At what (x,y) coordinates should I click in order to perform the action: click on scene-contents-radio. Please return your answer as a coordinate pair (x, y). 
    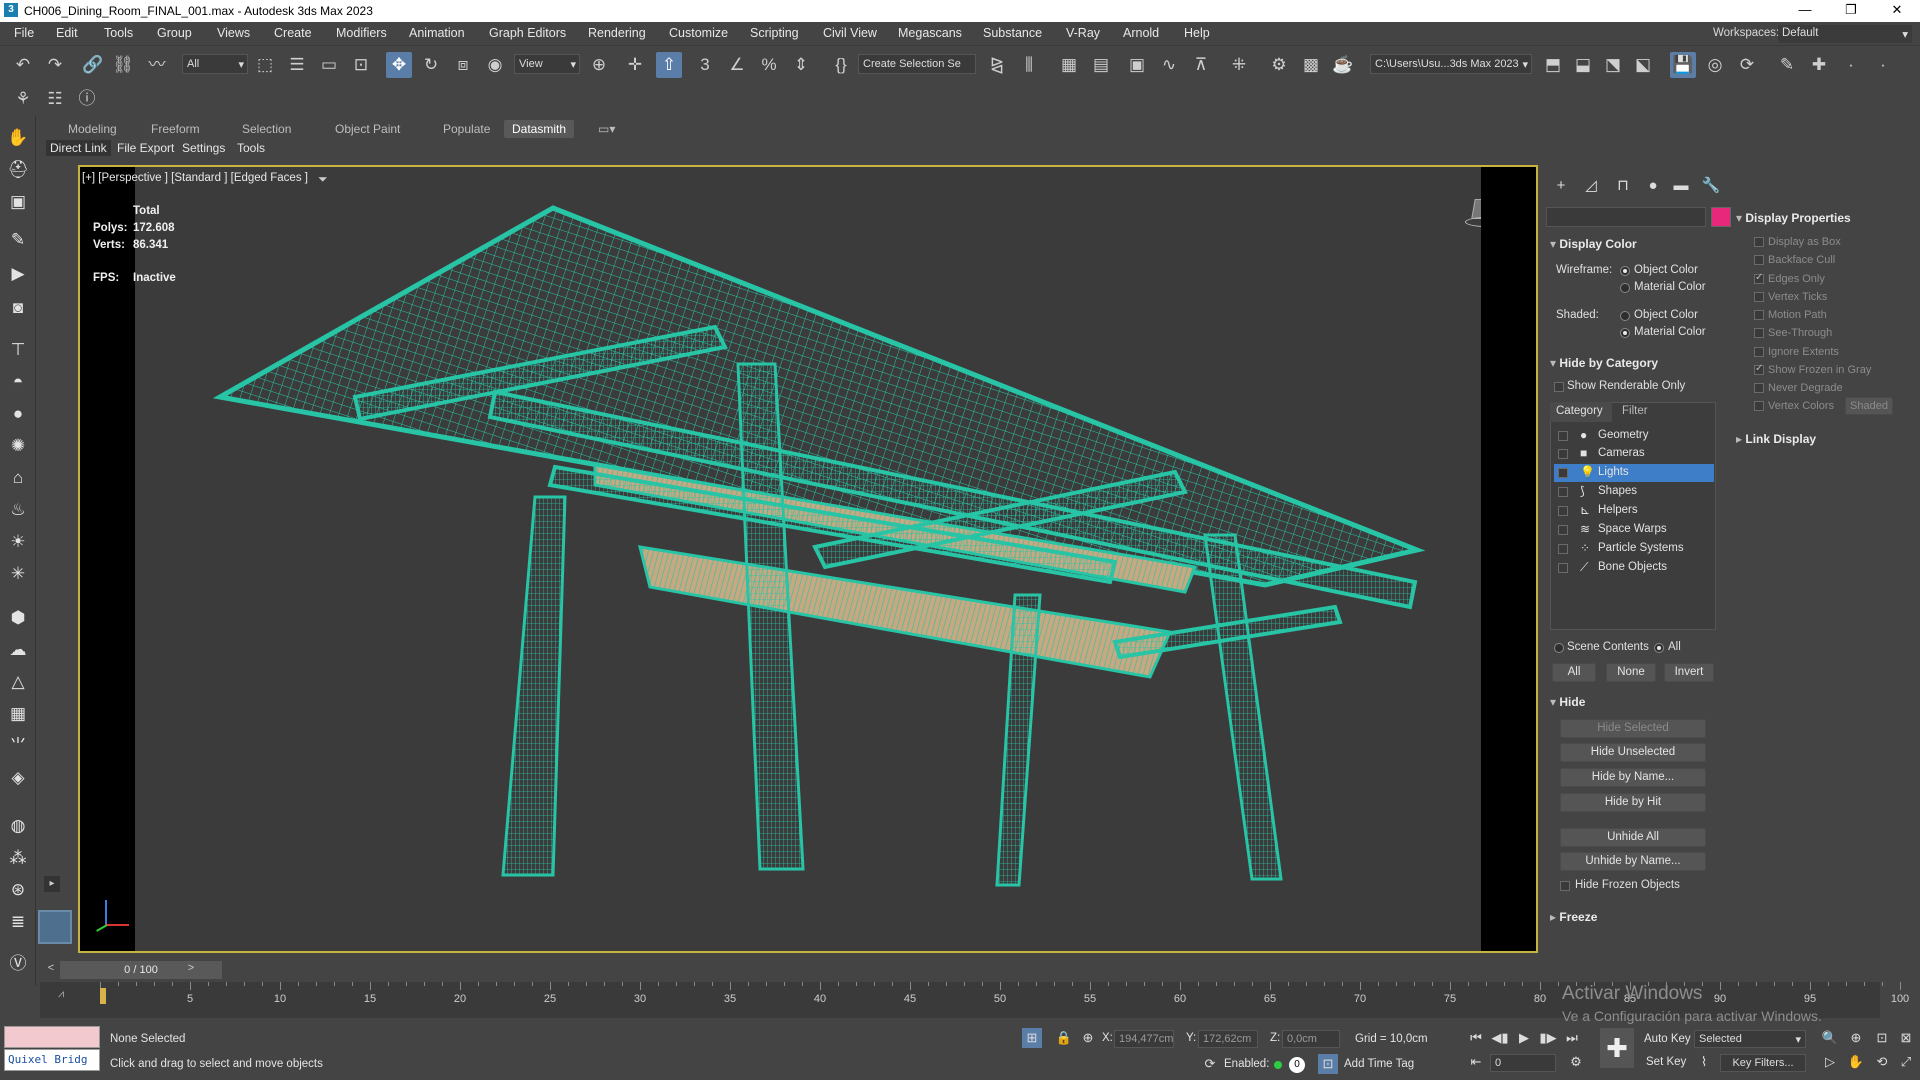
    Looking at the image, I should click on (1559, 648).